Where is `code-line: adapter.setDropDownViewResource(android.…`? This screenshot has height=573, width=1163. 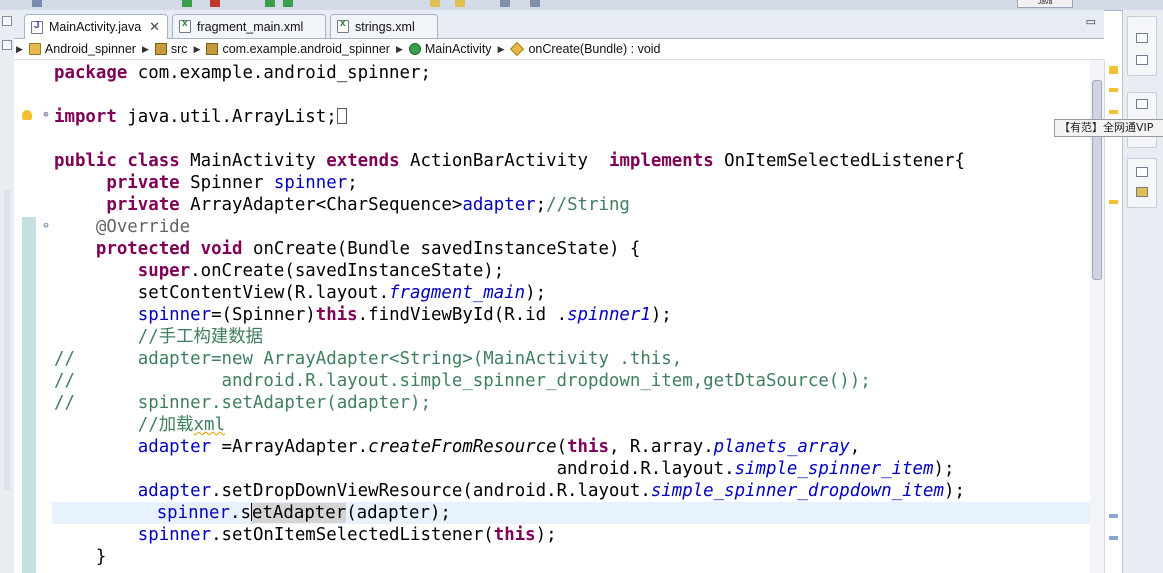 code-line: adapter.setDropDownViewResource(android.… is located at coordinates (551, 491).